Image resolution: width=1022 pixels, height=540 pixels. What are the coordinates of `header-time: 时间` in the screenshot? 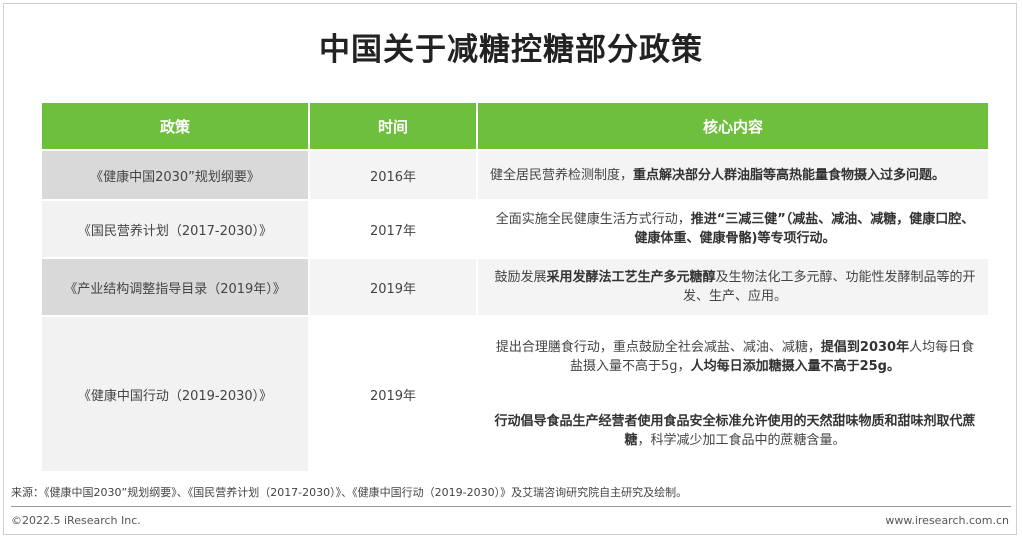 It's located at (393, 126).